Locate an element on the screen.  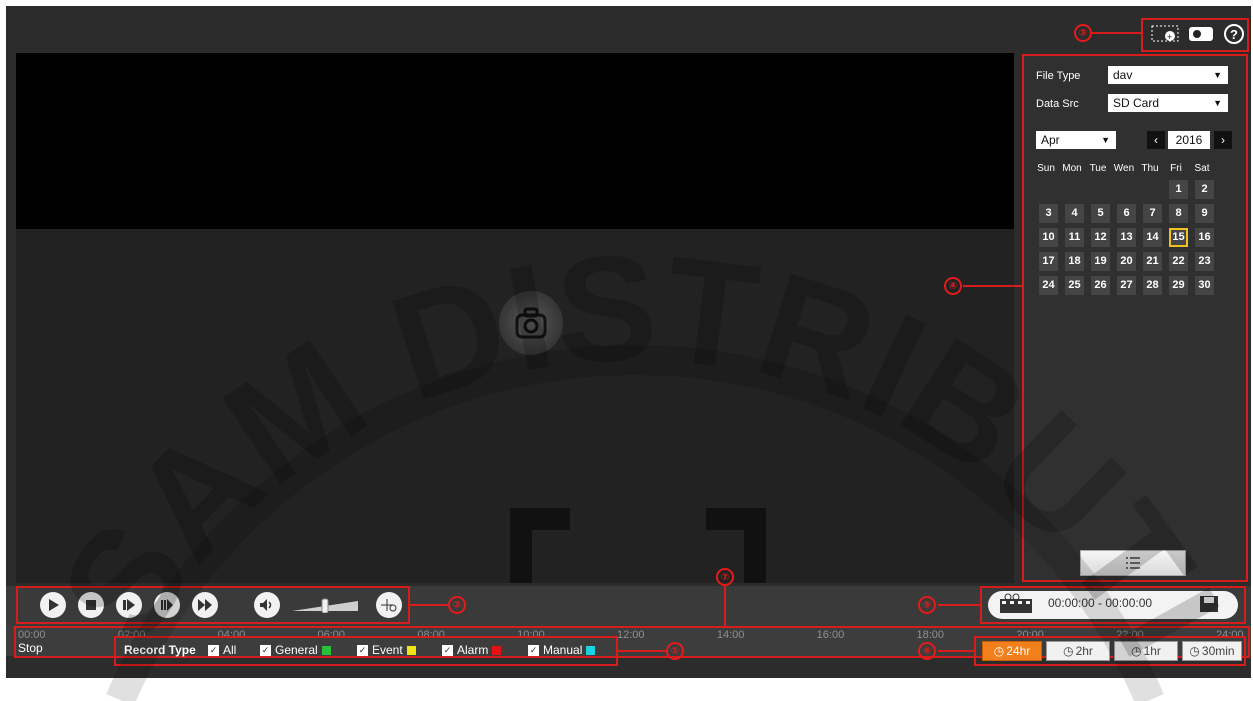
time-scale-2hr: ◷ 2hr is located at coordinates (1078, 651).